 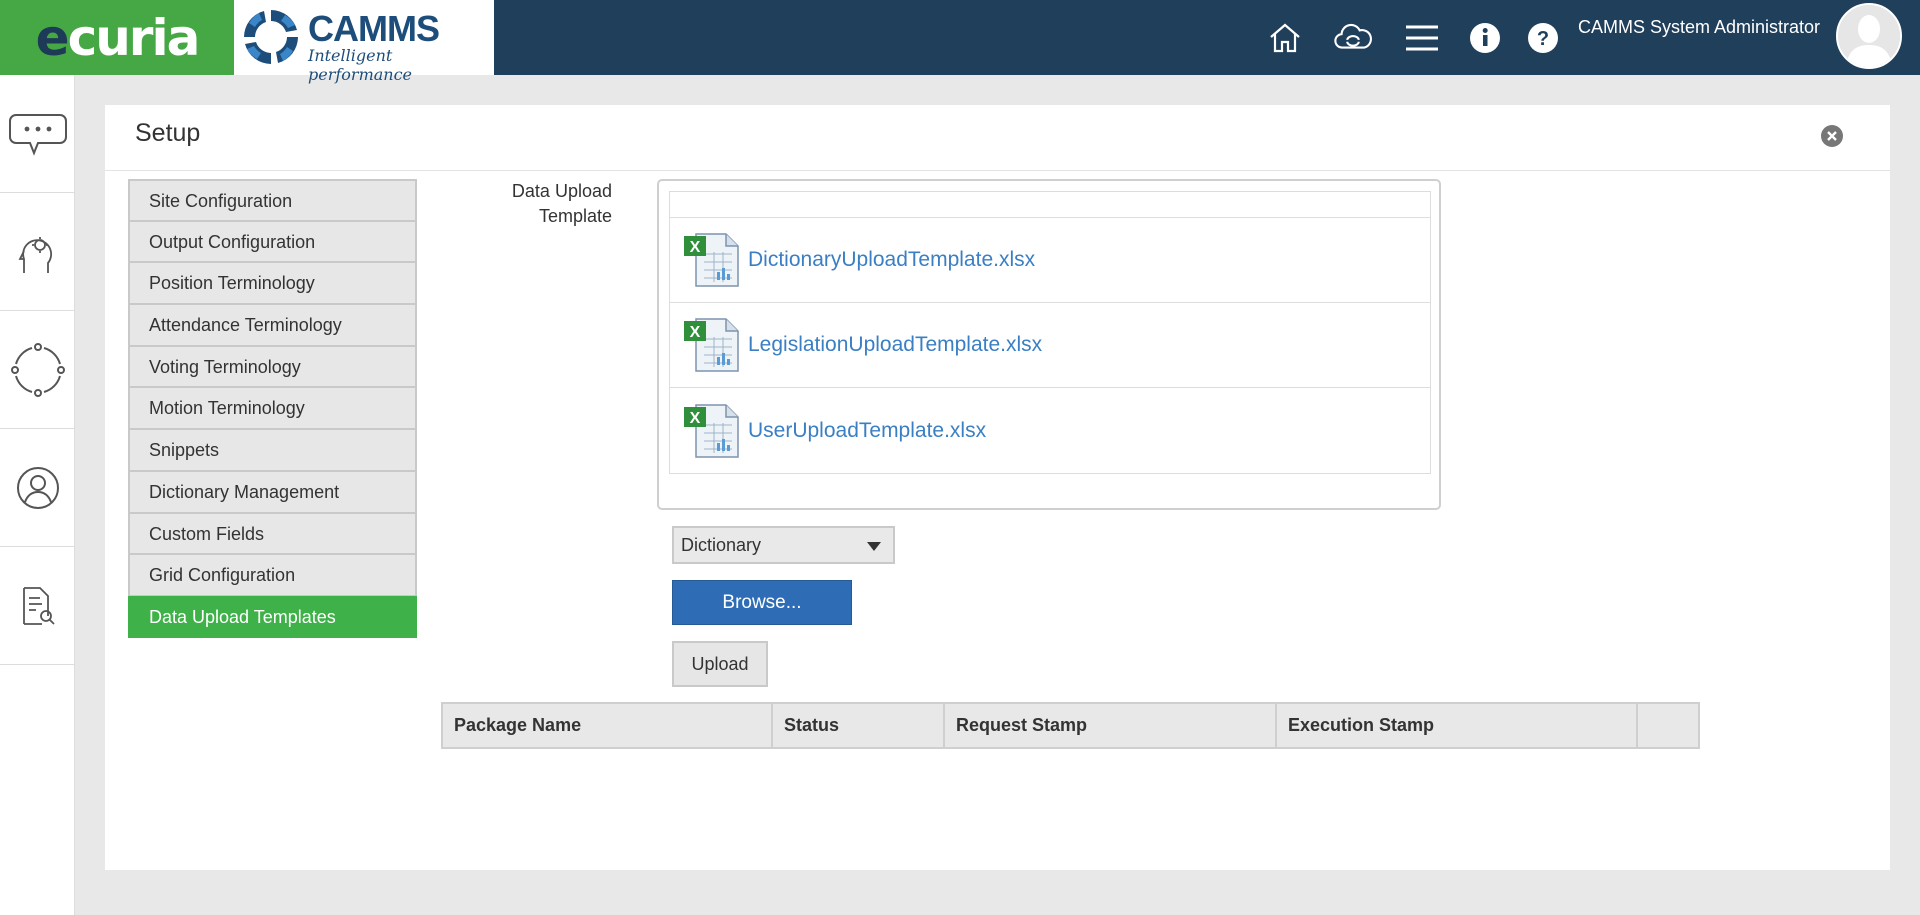 What do you see at coordinates (608, 725) in the screenshot?
I see `column-header-package-name: Package Name` at bounding box center [608, 725].